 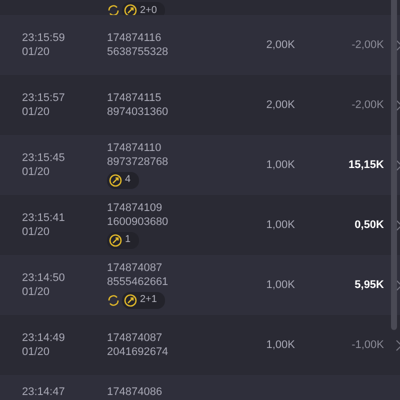 What do you see at coordinates (138, 222) in the screenshot?
I see `bet-id: 1600903680` at bounding box center [138, 222].